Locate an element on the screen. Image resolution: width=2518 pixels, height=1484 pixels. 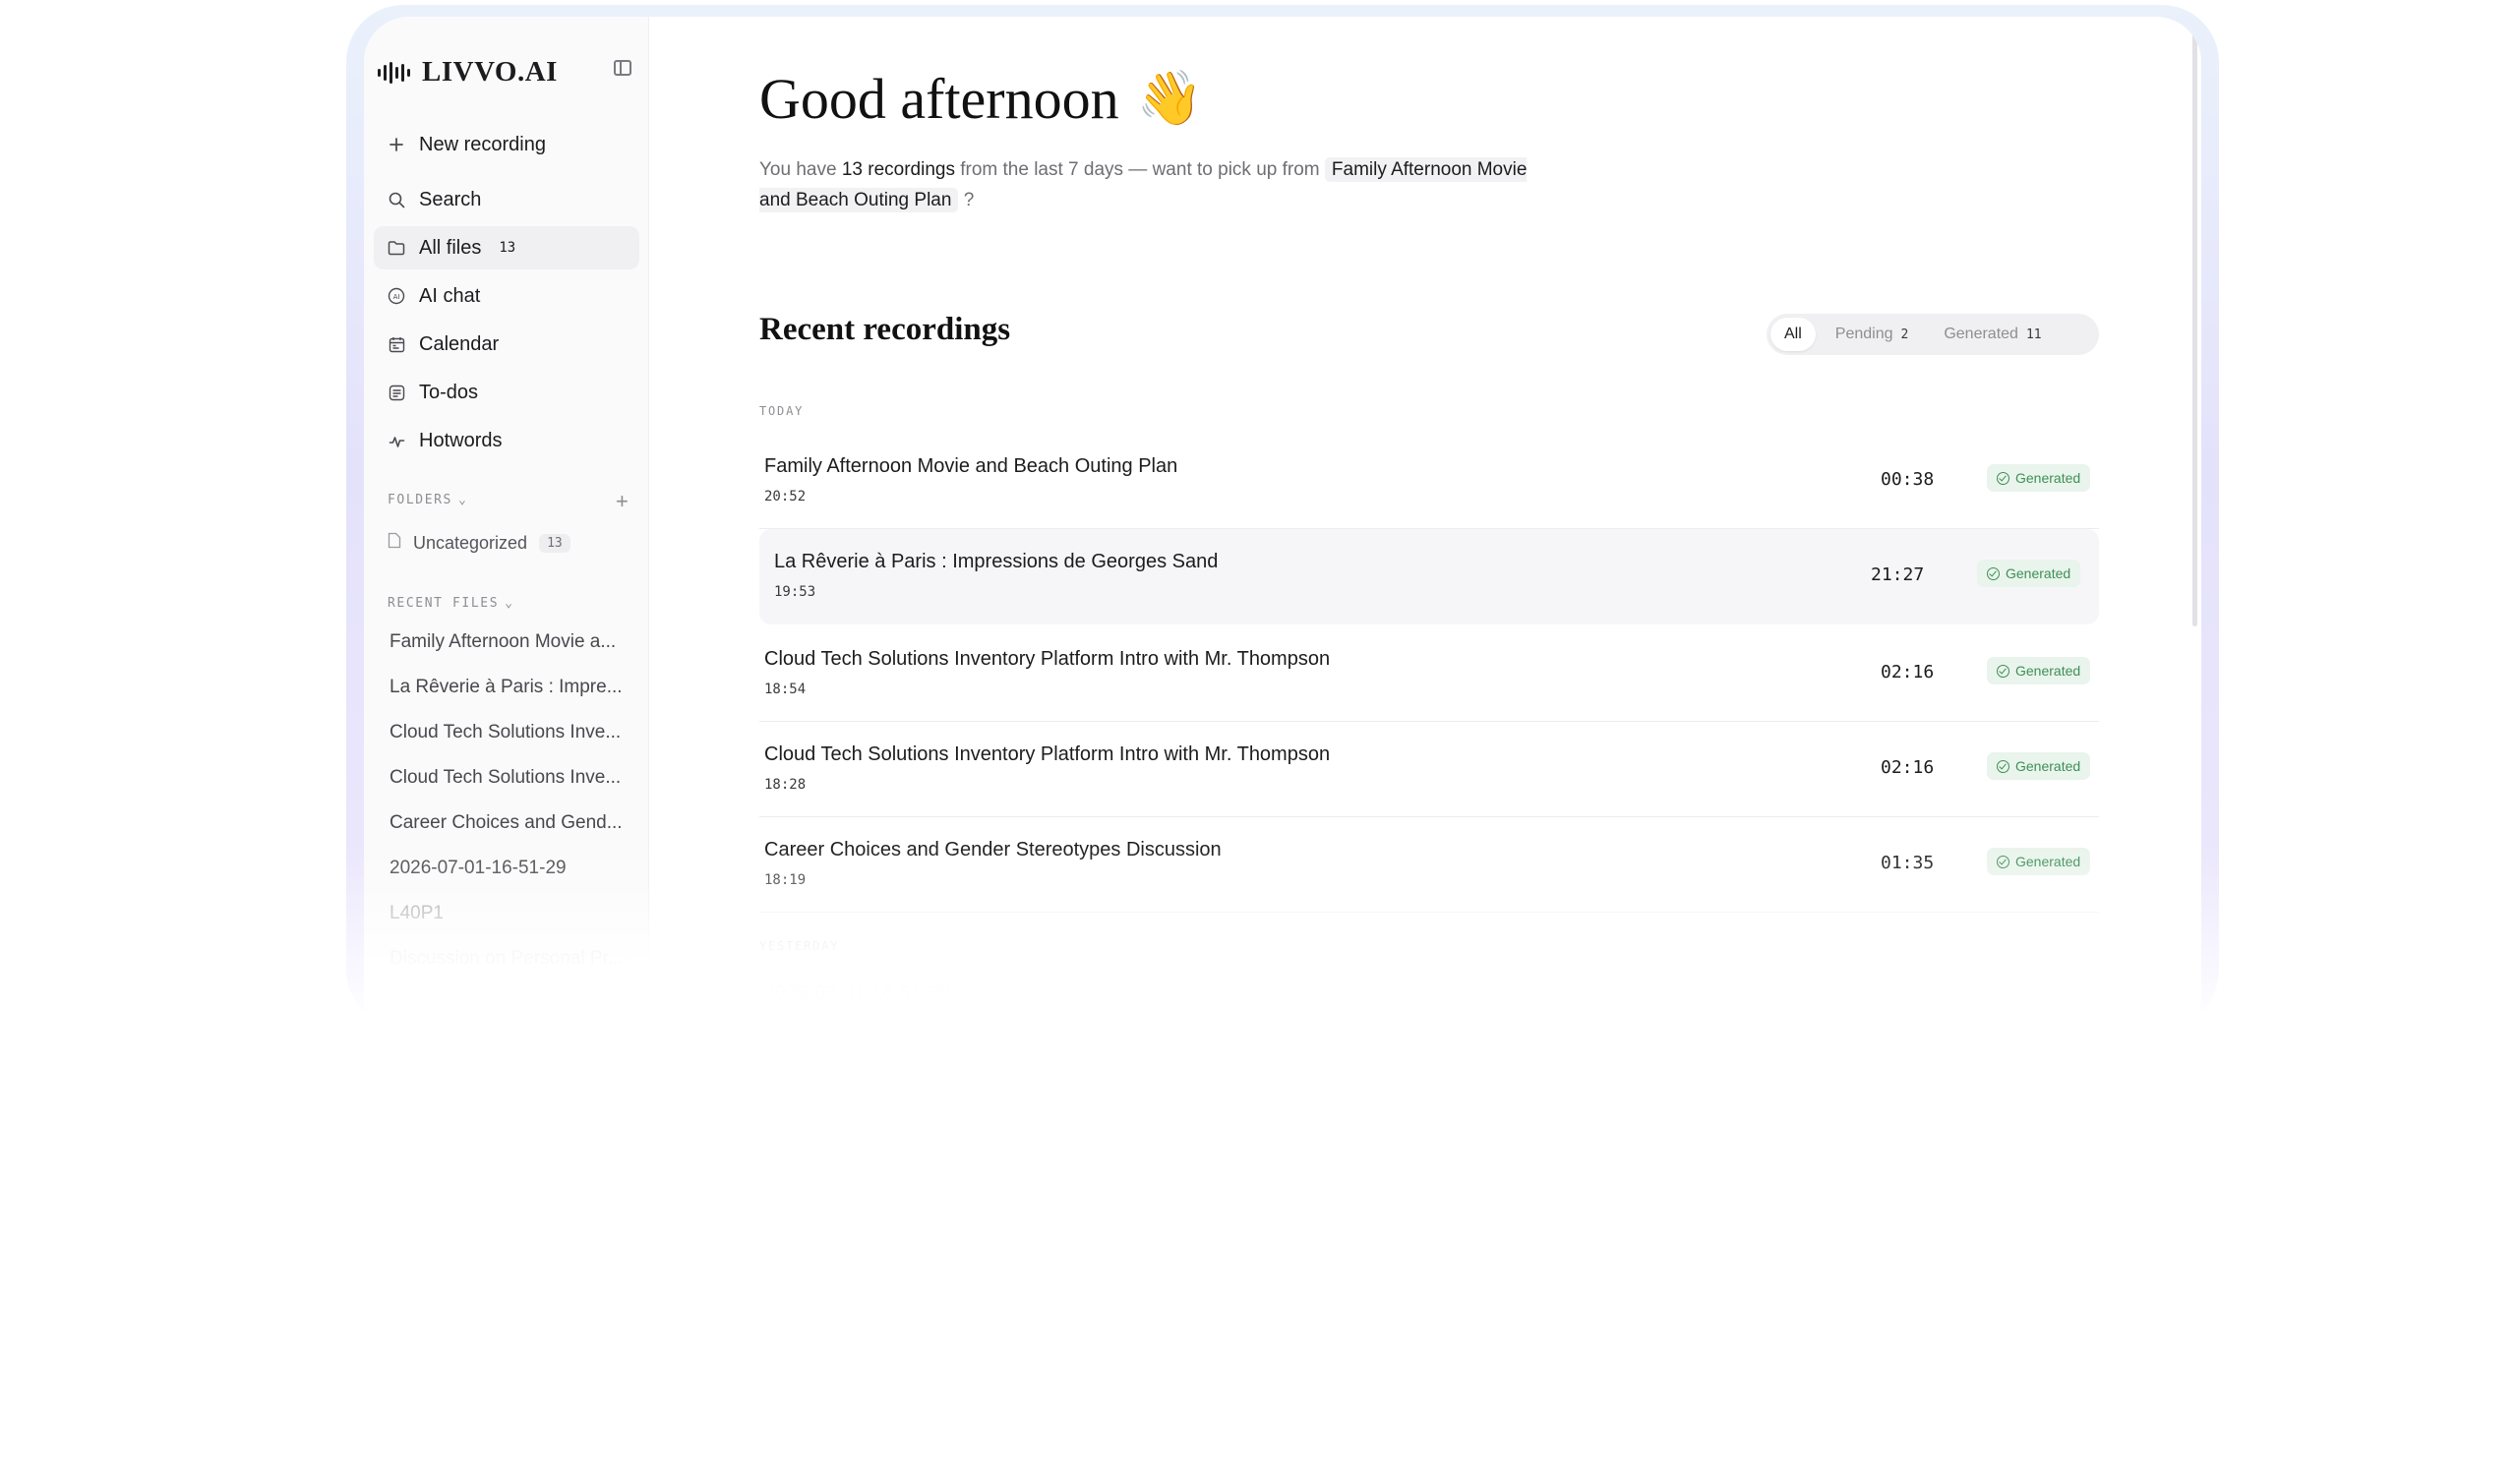
filter-tab-all: All is located at coordinates (1793, 335).